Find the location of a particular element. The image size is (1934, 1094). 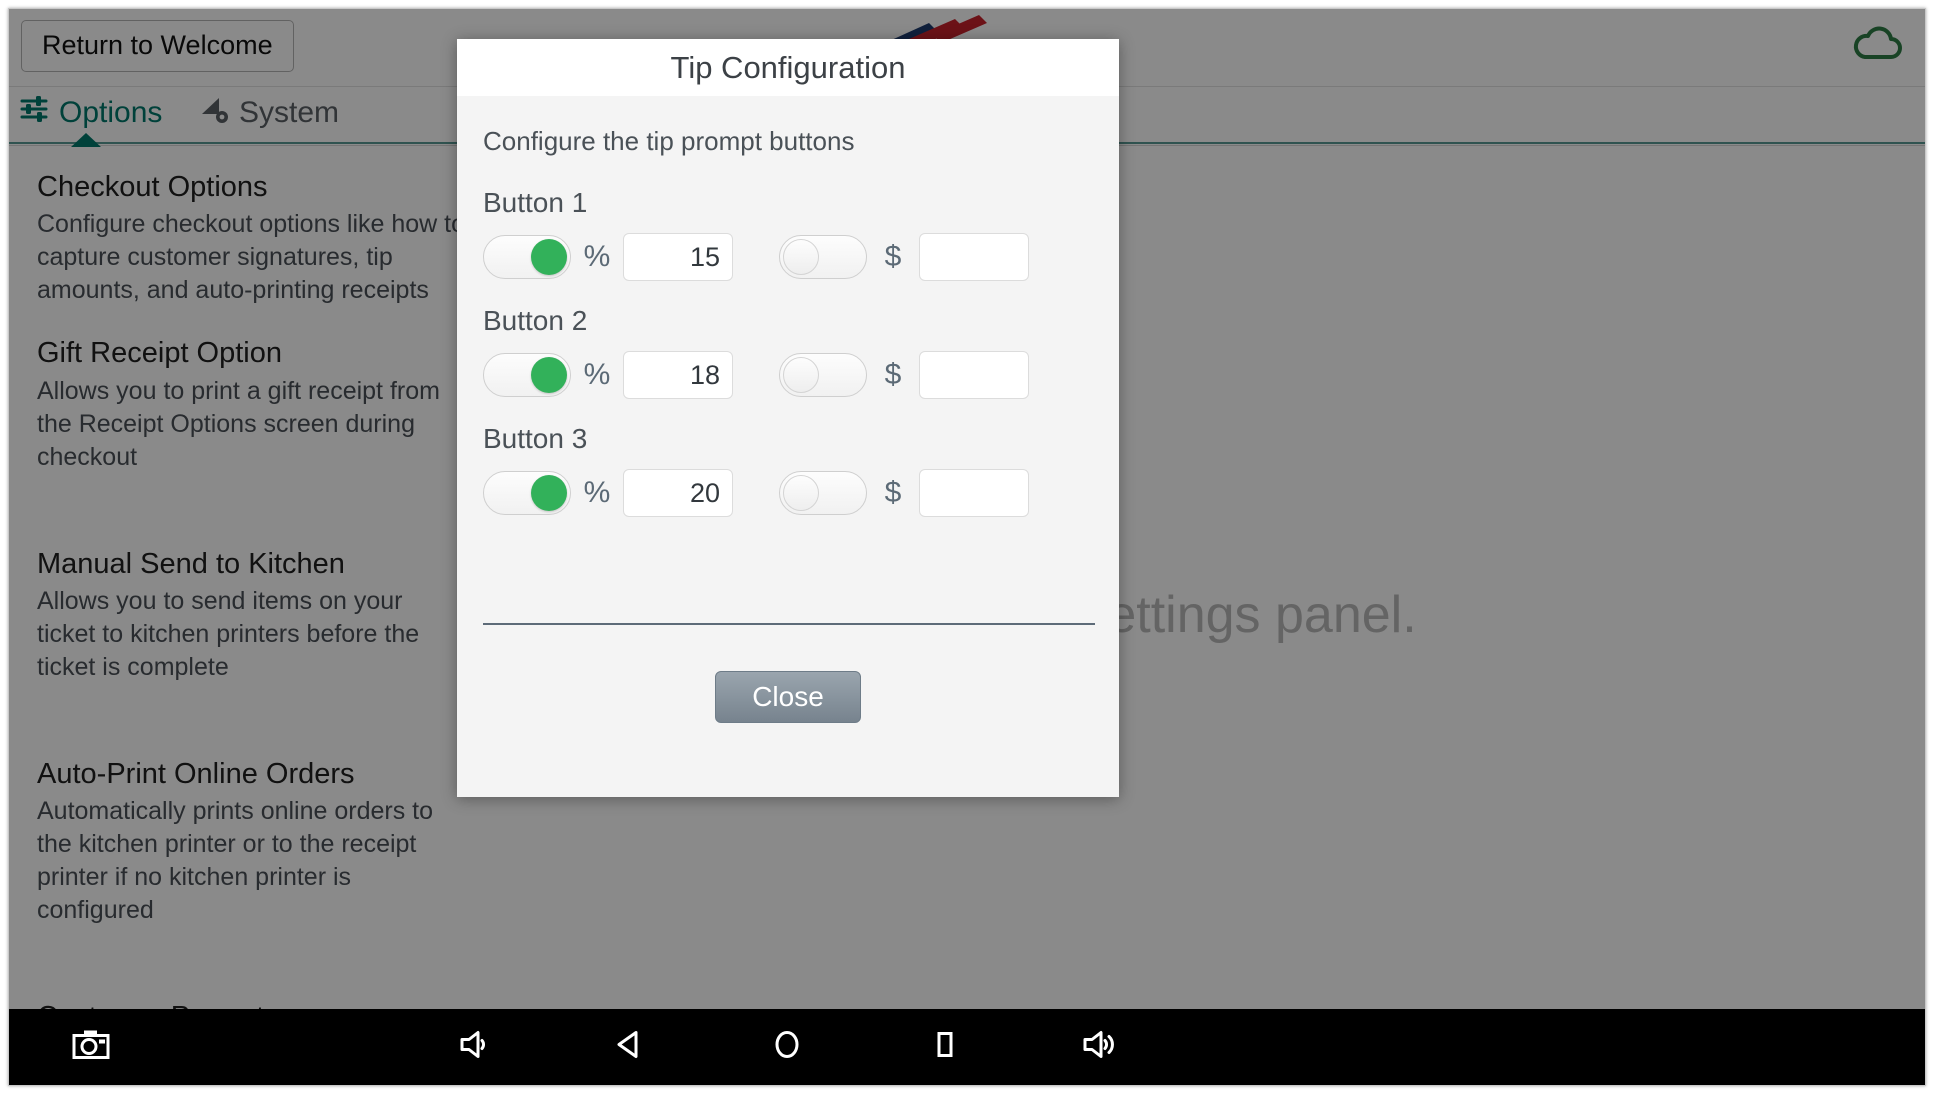

tip-1-dollar-toggle is located at coordinates (823, 257).